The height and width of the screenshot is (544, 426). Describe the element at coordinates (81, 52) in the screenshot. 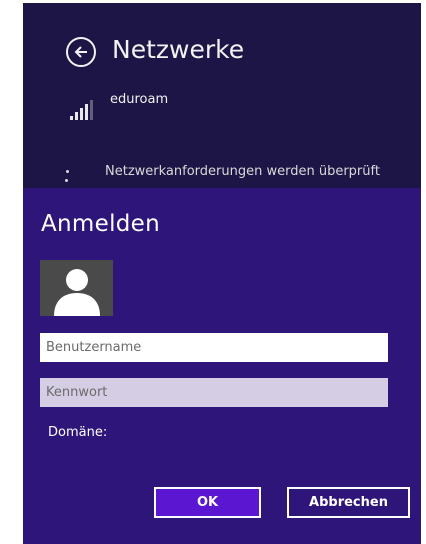

I see `back-arrow-icon` at that location.